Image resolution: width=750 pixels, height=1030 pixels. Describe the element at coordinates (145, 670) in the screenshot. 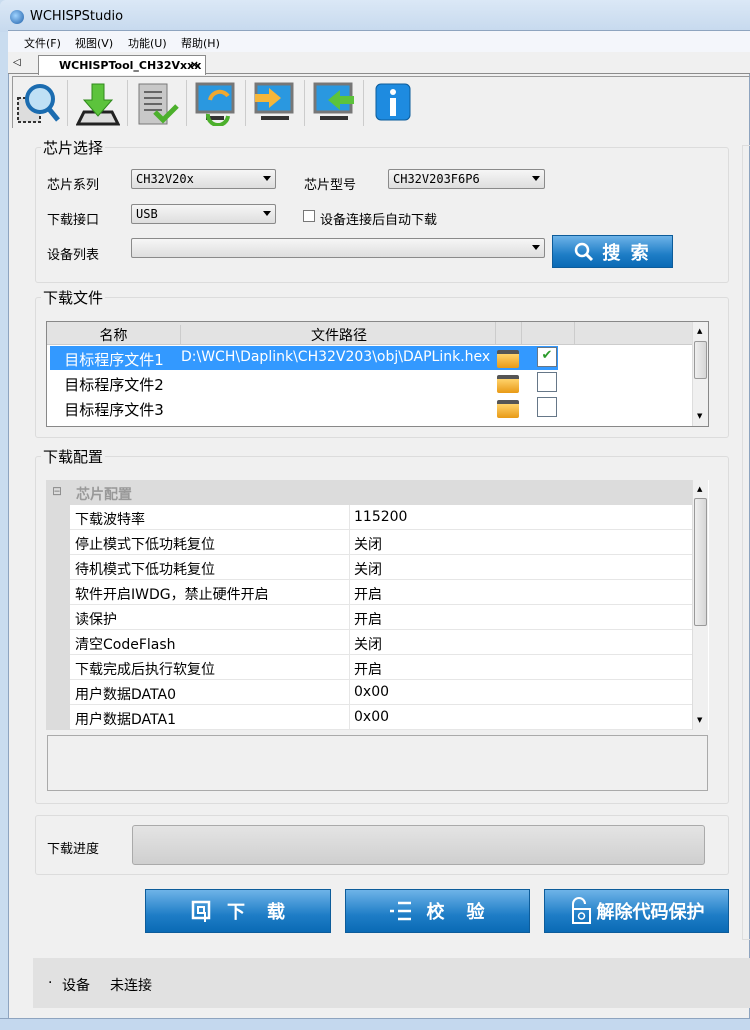

I see `property-key: 下载完成后执行软复位` at that location.